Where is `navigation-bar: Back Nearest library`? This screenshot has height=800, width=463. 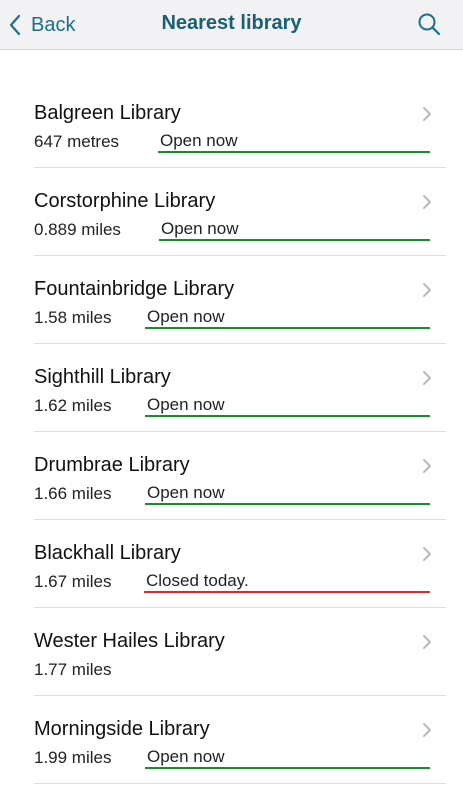 navigation-bar: Back Nearest library is located at coordinates (231, 25).